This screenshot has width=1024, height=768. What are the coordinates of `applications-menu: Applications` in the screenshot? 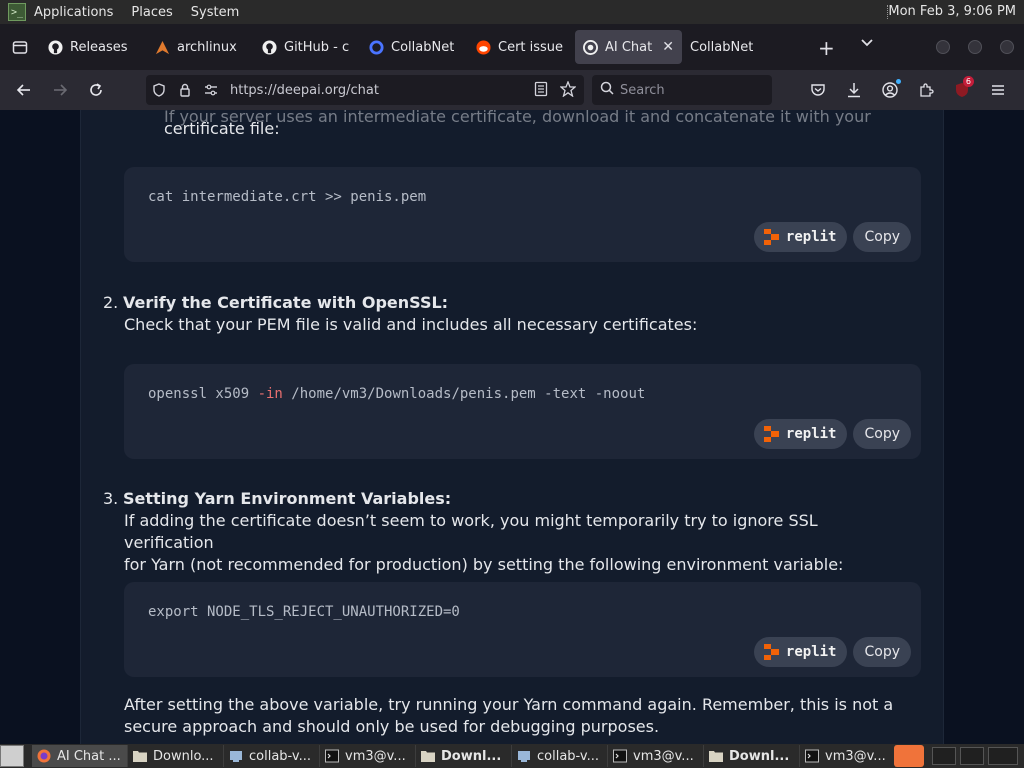 It's located at (73, 12).